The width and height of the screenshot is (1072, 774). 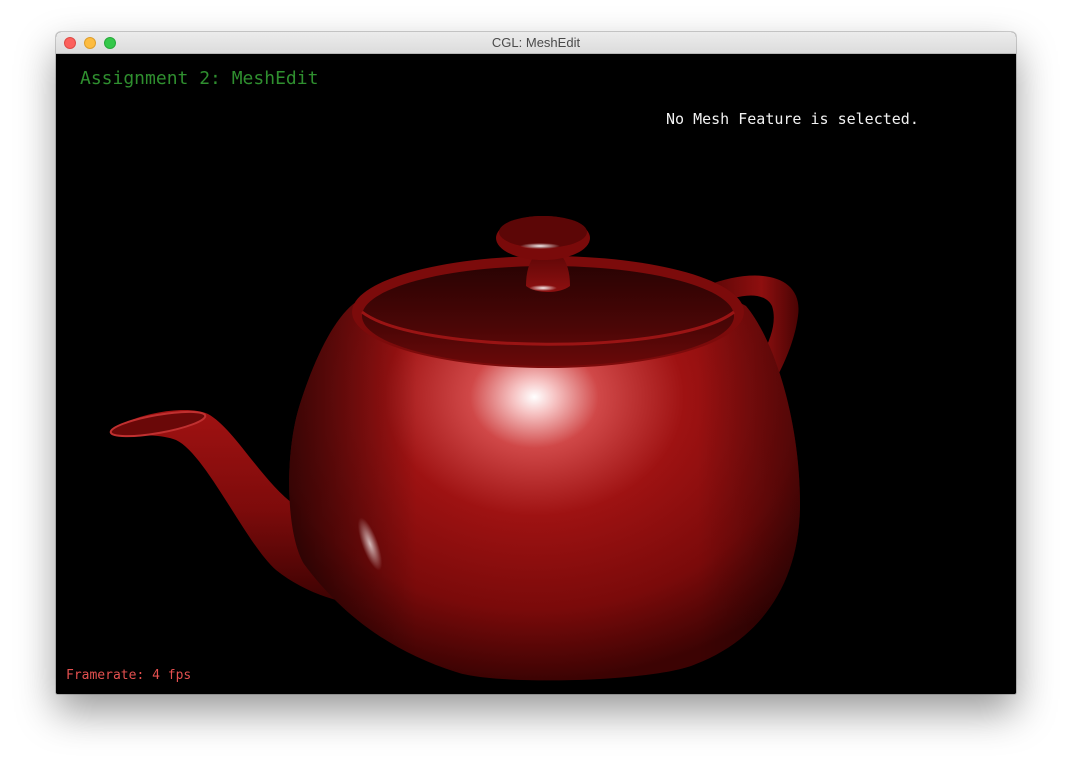 What do you see at coordinates (792, 119) in the screenshot?
I see `selection-status: No Mesh Feature is selected.` at bounding box center [792, 119].